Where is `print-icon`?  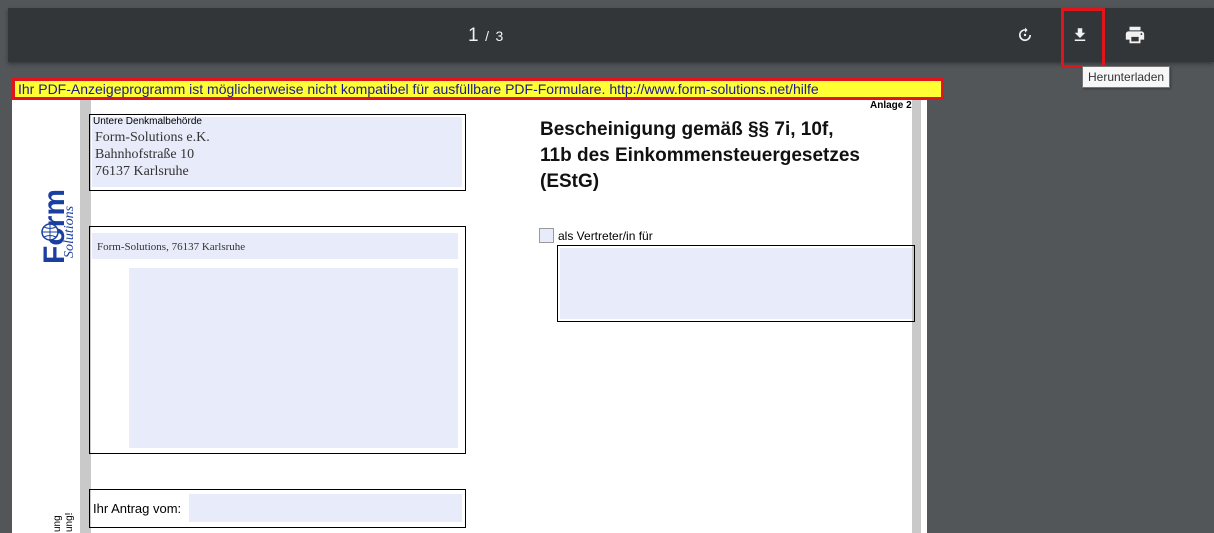
print-icon is located at coordinates (1135, 35).